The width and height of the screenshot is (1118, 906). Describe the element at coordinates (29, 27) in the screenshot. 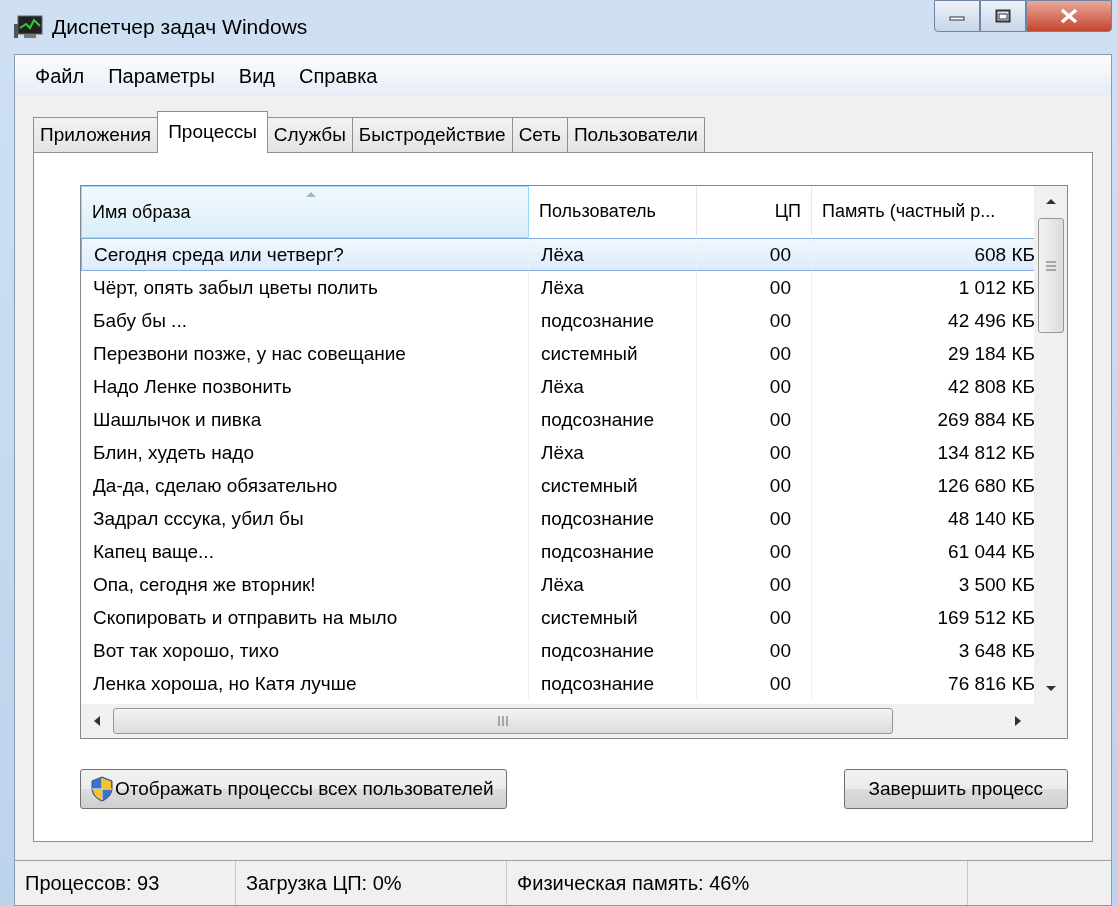

I see `monitor-icon` at that location.